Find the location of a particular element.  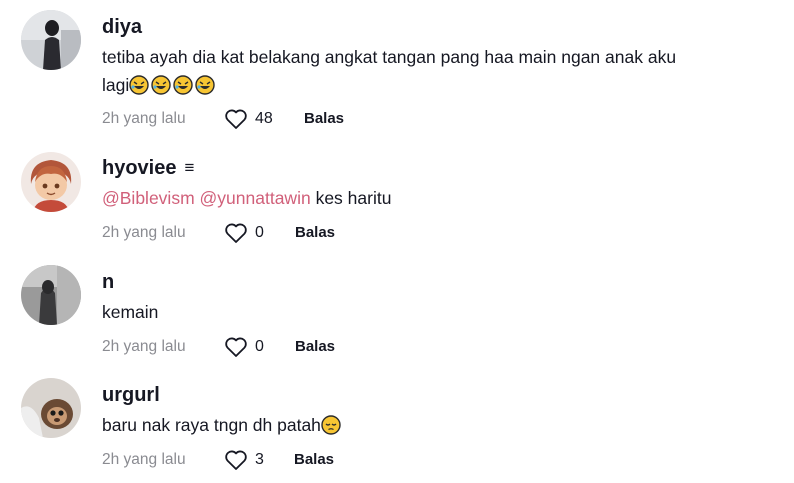

comment-text: @Biblevism @yunnattawin kes haritu is located at coordinates (247, 198).